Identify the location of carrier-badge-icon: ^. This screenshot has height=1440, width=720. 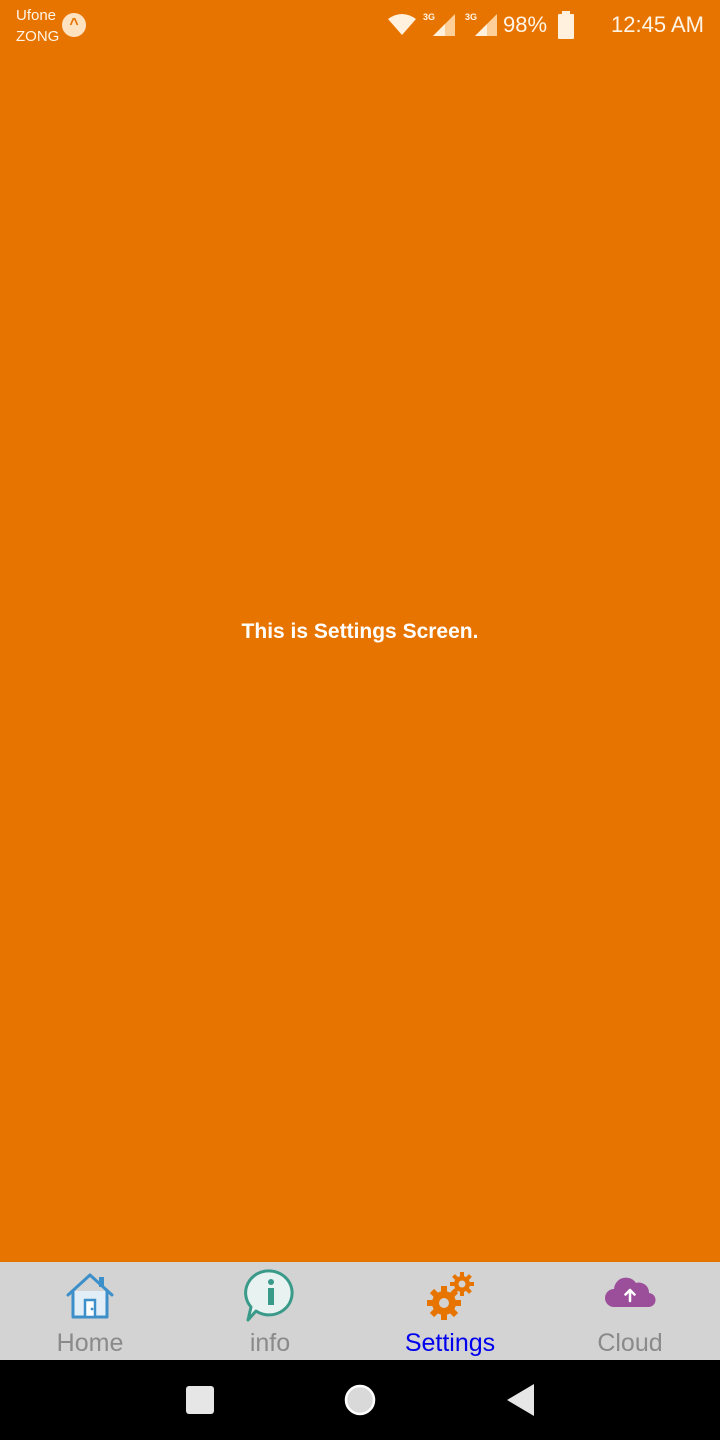
(74, 25).